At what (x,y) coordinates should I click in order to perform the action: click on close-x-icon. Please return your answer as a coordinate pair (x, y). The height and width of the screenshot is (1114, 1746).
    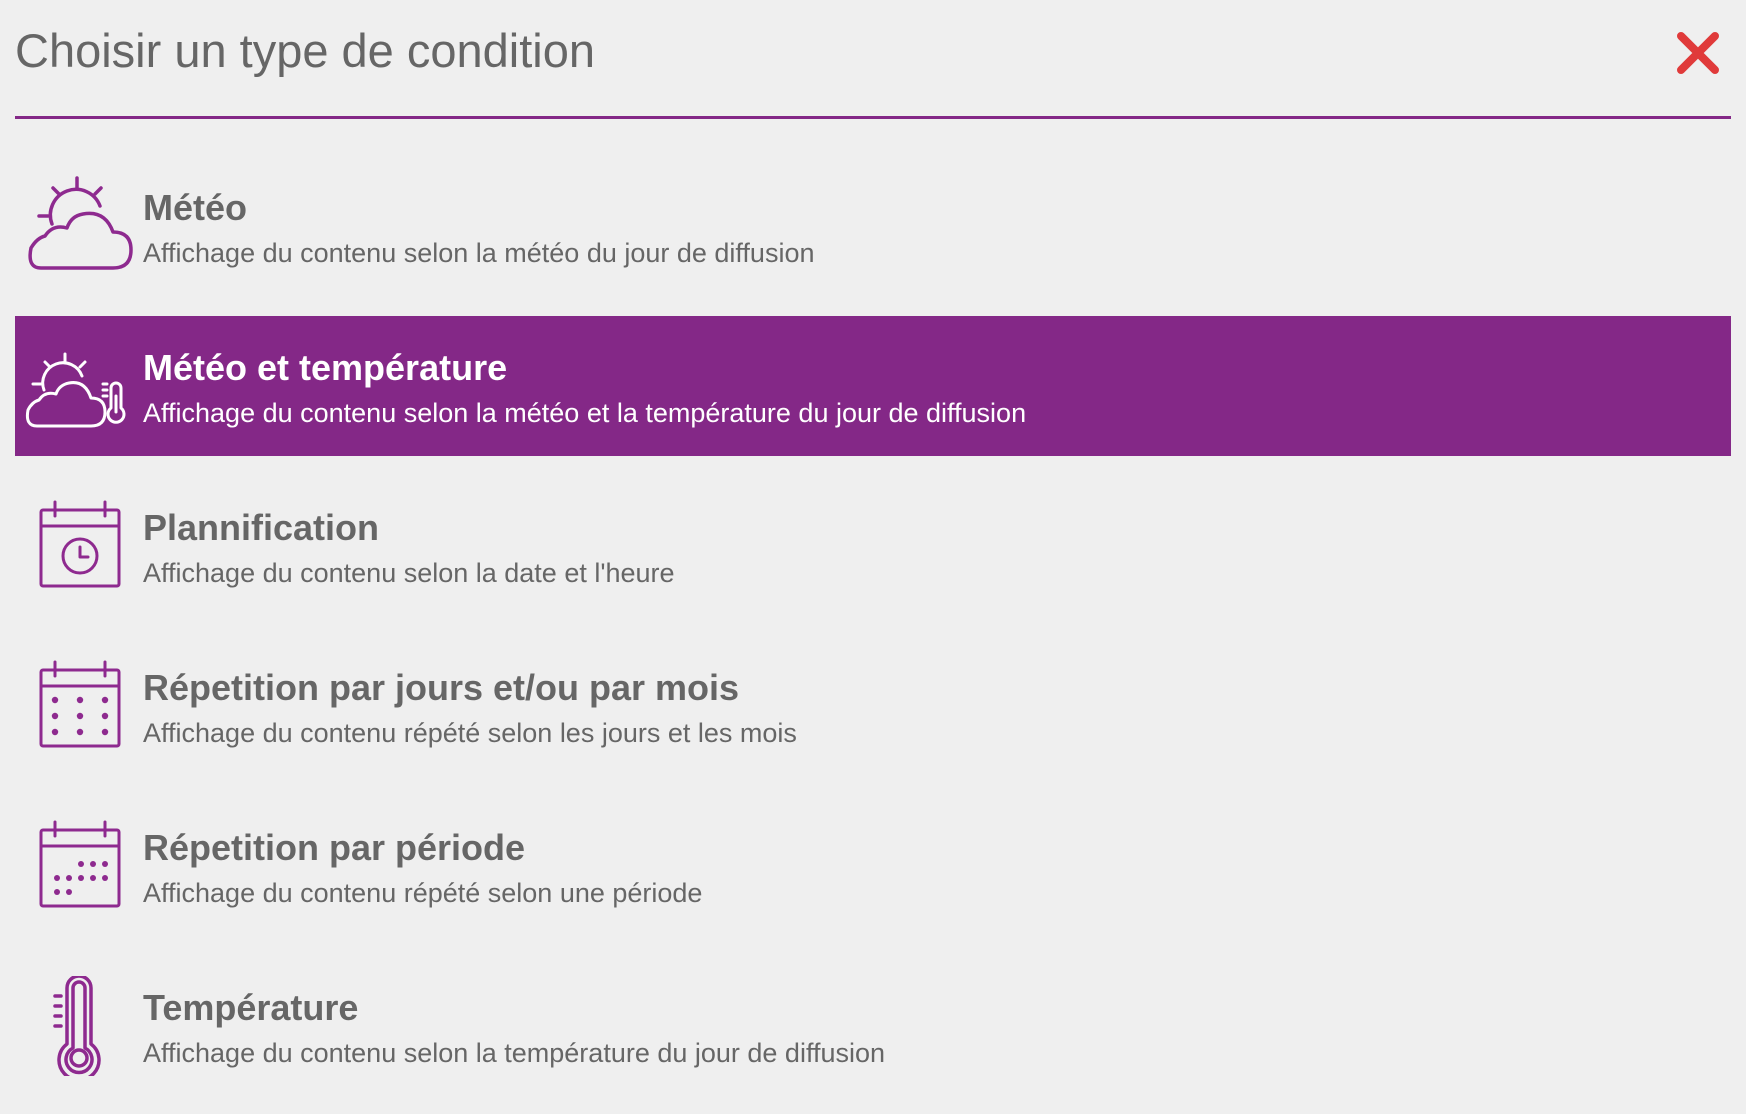
    Looking at the image, I should click on (1698, 53).